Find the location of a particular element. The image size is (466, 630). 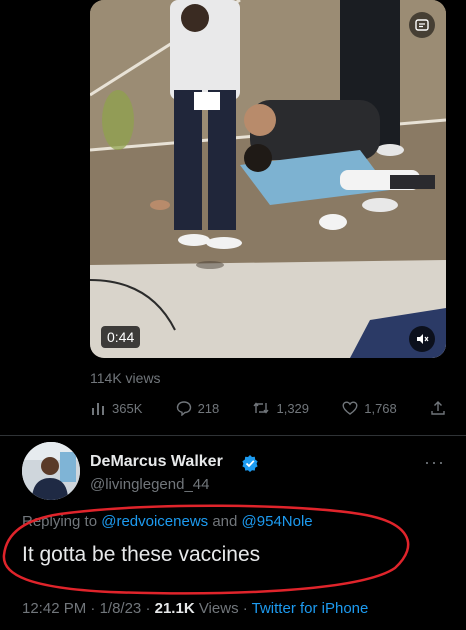

tweet-time: 12:42 PM is located at coordinates (54, 608).